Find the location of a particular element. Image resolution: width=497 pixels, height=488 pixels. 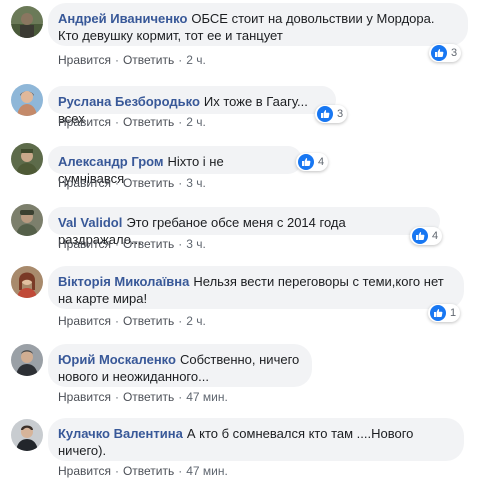

comment-author: Val Validol is located at coordinates (90, 222).